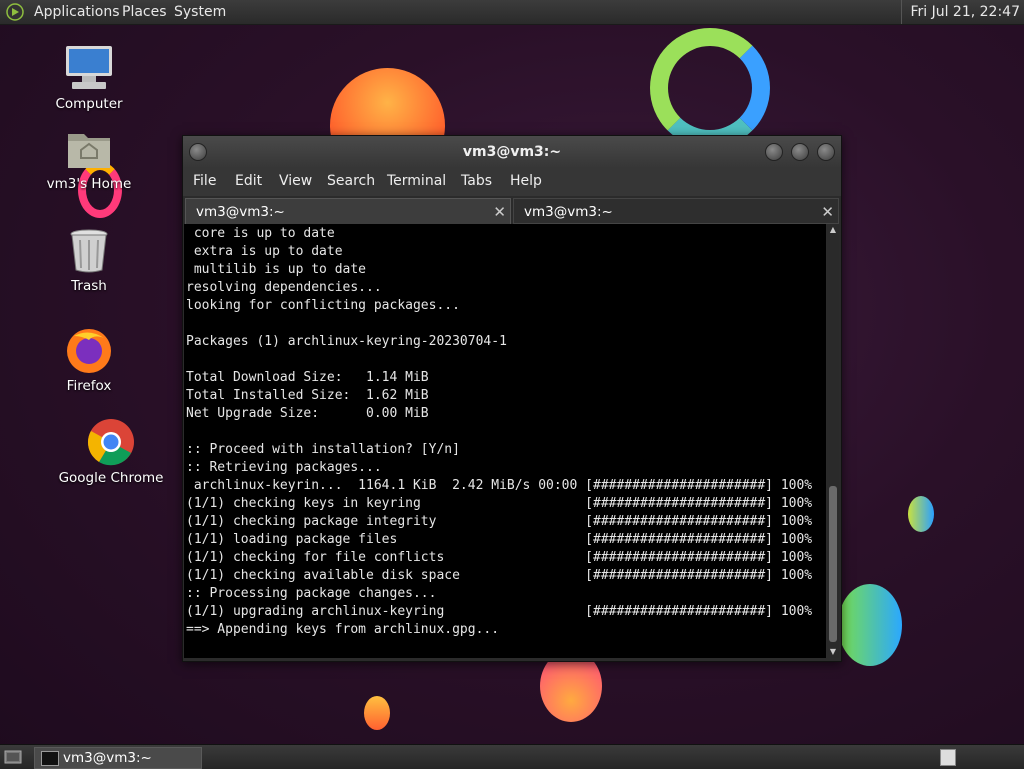 The image size is (1024, 769). I want to click on desktop-icon-computer: Computer, so click(89, 78).